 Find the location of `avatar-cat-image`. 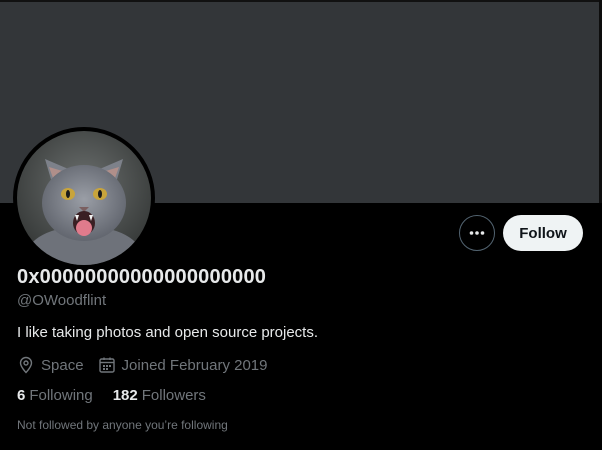

avatar-cat-image is located at coordinates (84, 198).